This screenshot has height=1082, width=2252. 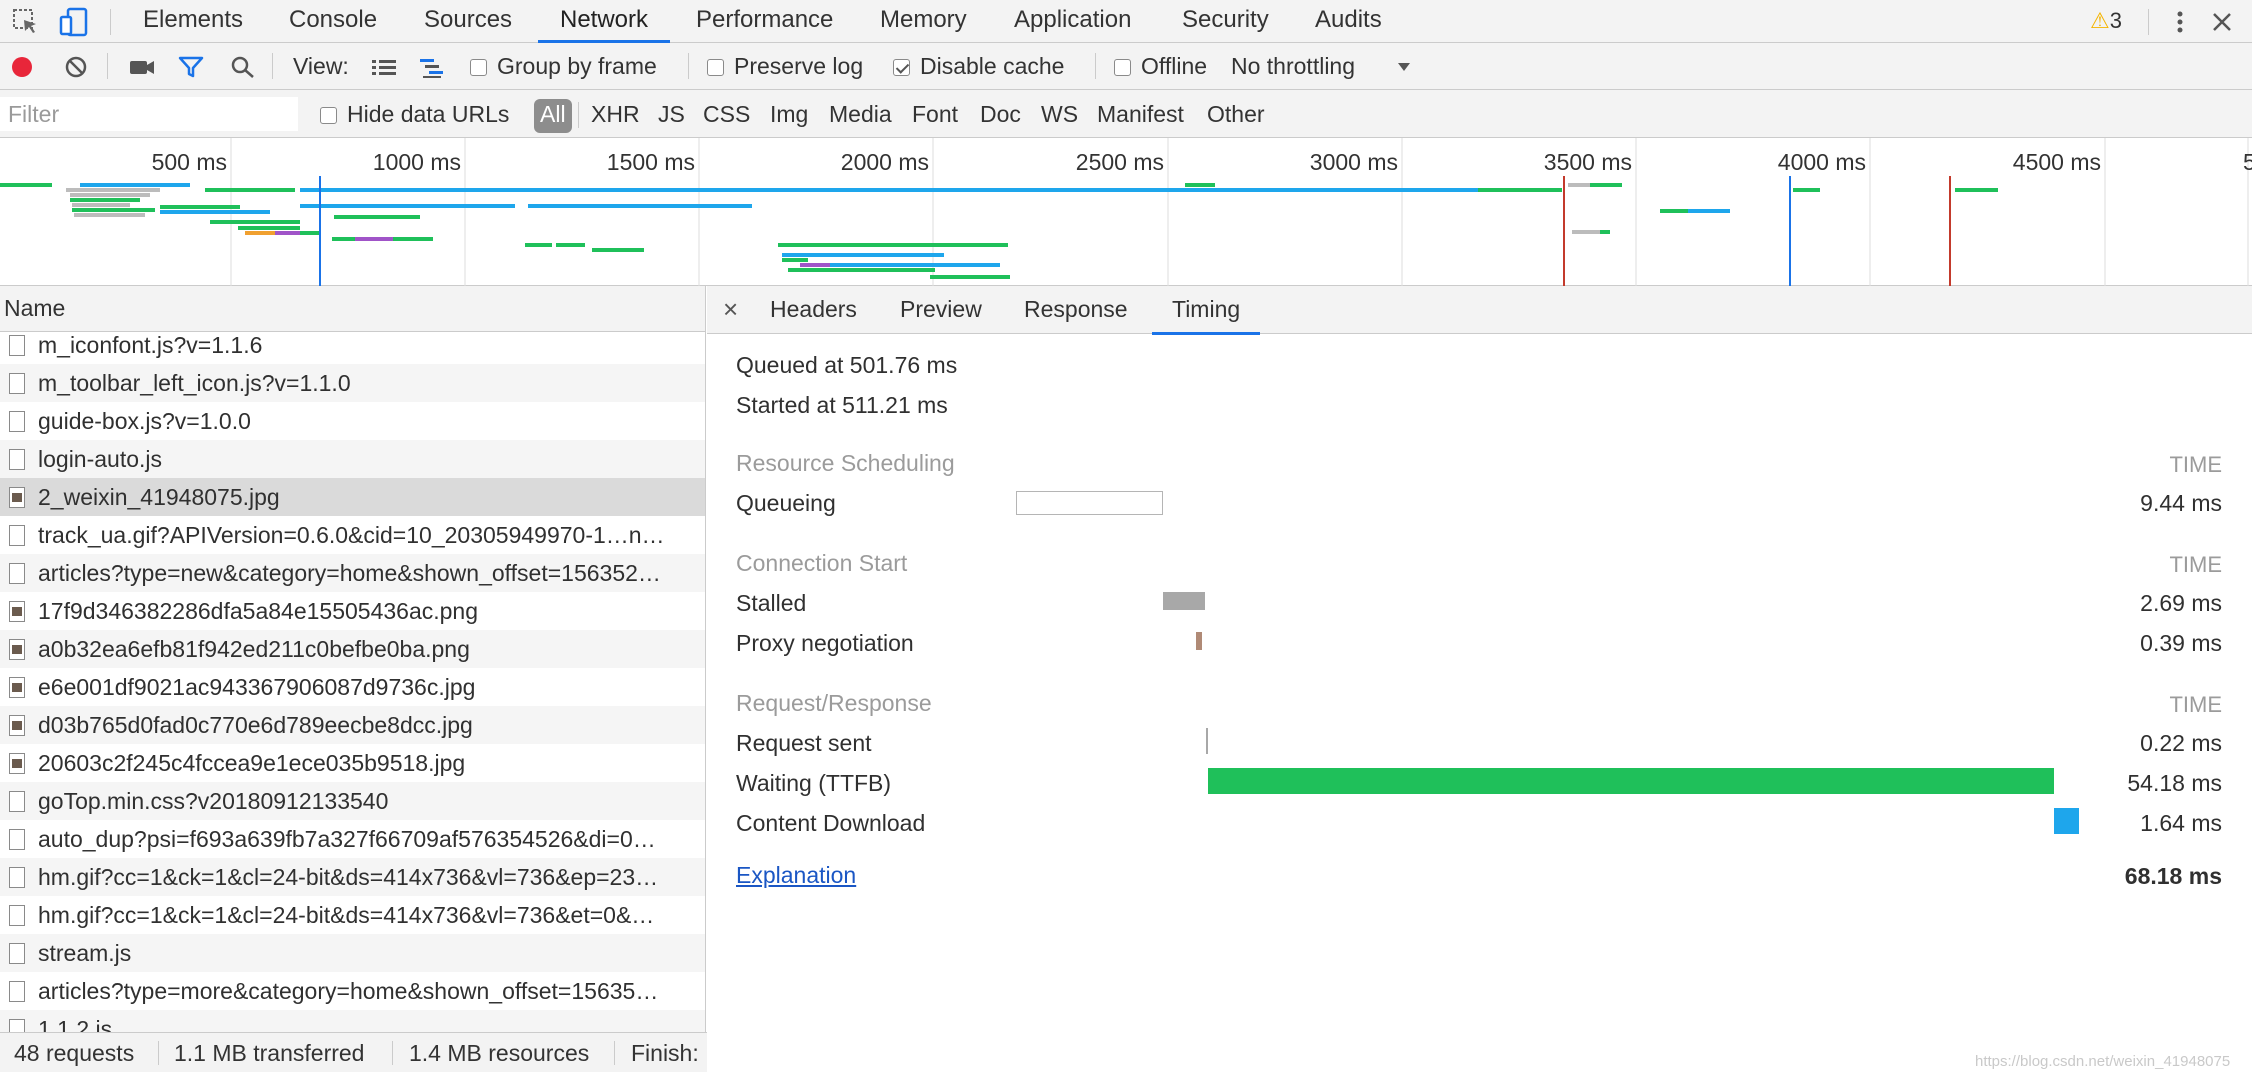 What do you see at coordinates (352, 687) in the screenshot?
I see `request-row: e6e001df9021ac943367906087d9736c.jpg` at bounding box center [352, 687].